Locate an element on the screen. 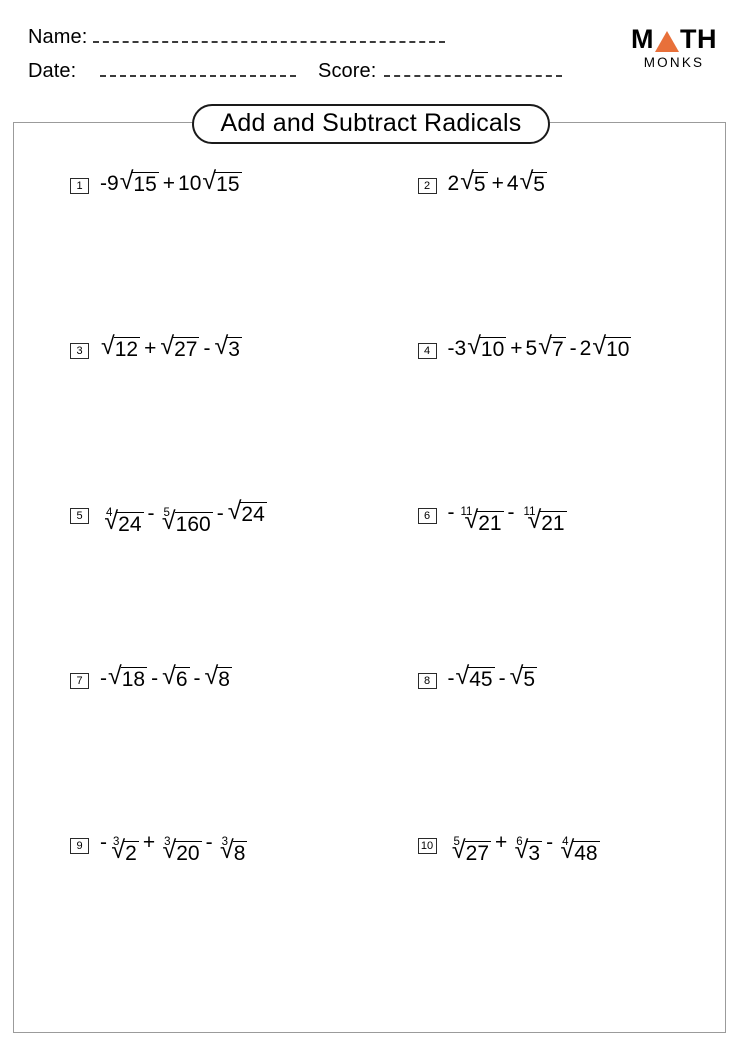  radicand: 20 is located at coordinates (188, 853).